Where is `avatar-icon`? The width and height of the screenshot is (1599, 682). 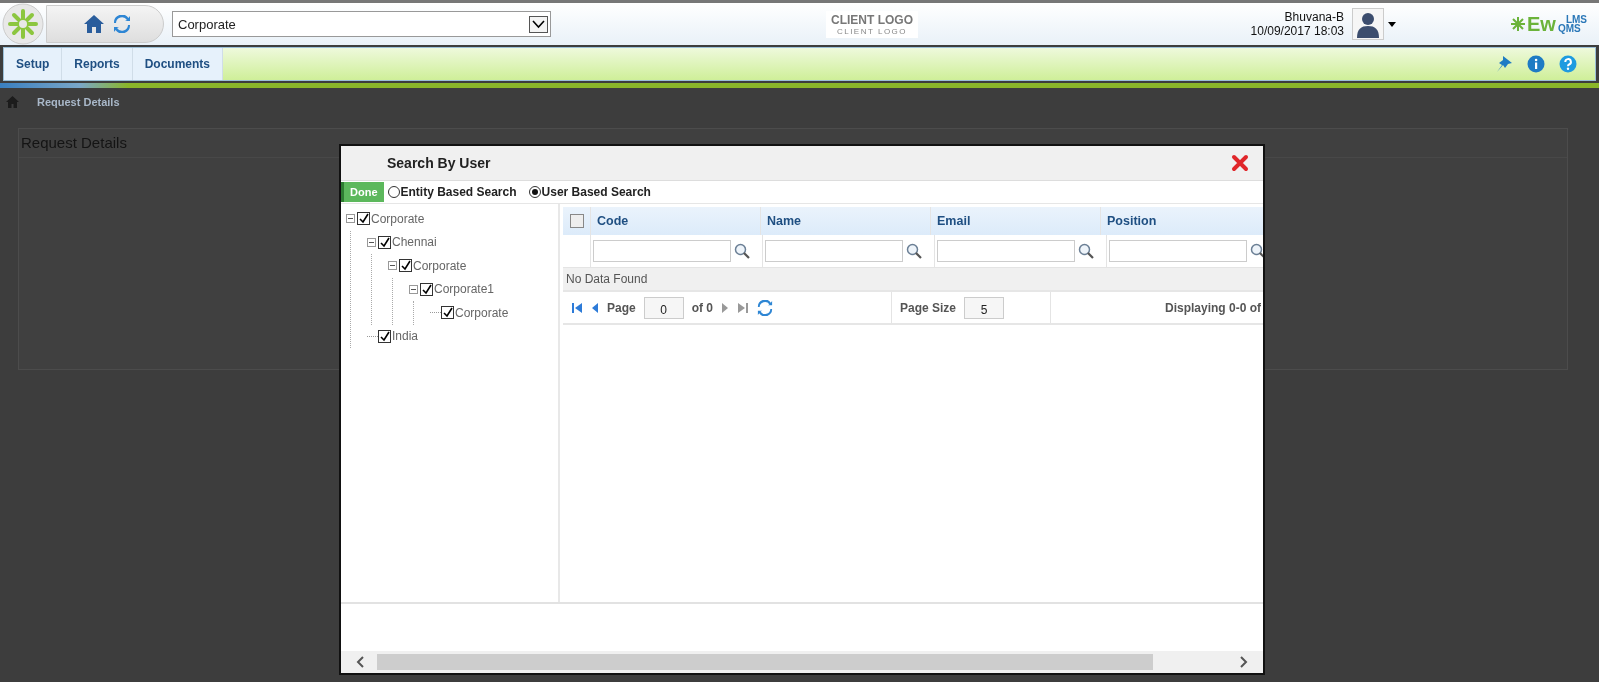
avatar-icon is located at coordinates (1368, 24).